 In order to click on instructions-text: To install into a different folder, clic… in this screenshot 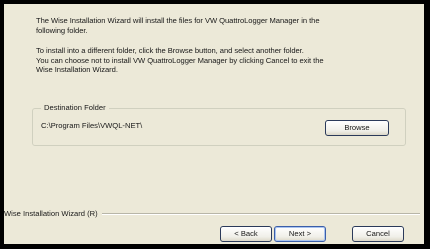, I will do `click(180, 60)`.